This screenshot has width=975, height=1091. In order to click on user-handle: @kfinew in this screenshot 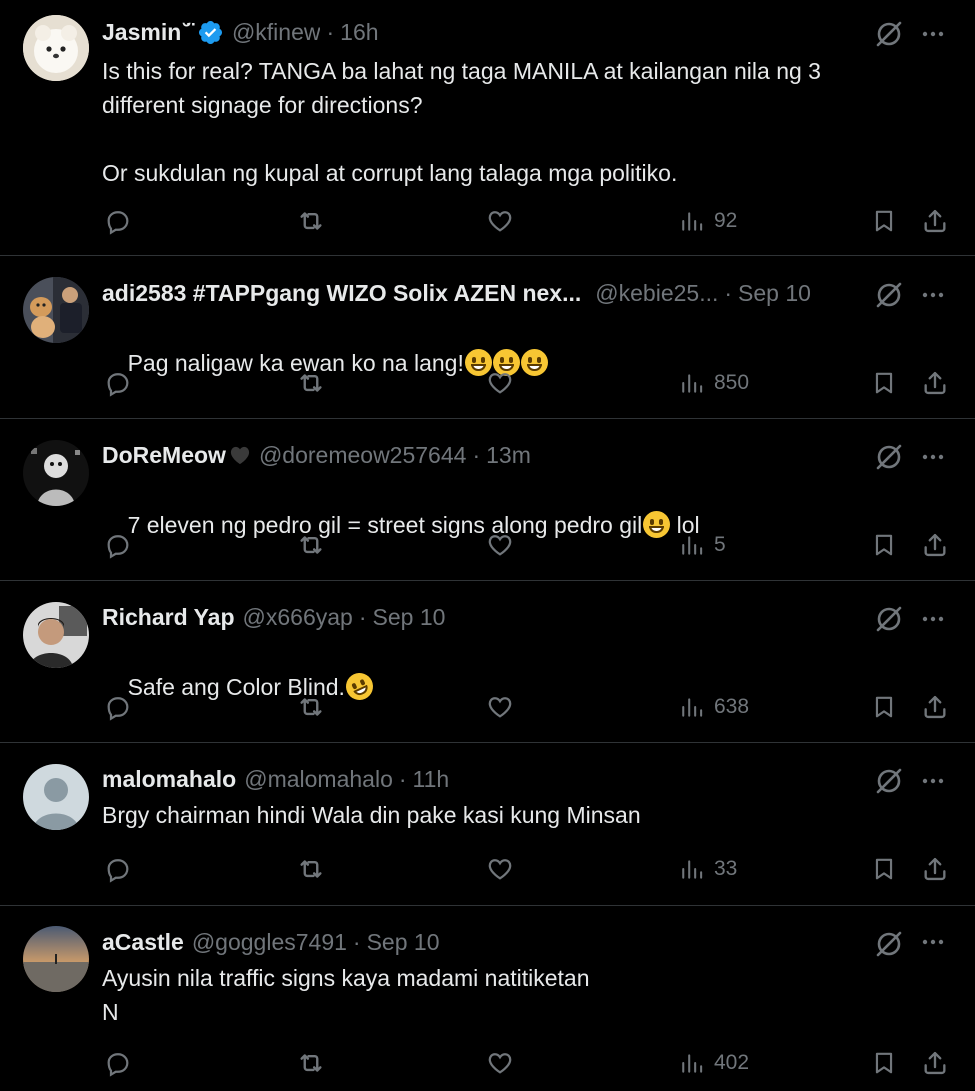, I will do `click(276, 32)`.